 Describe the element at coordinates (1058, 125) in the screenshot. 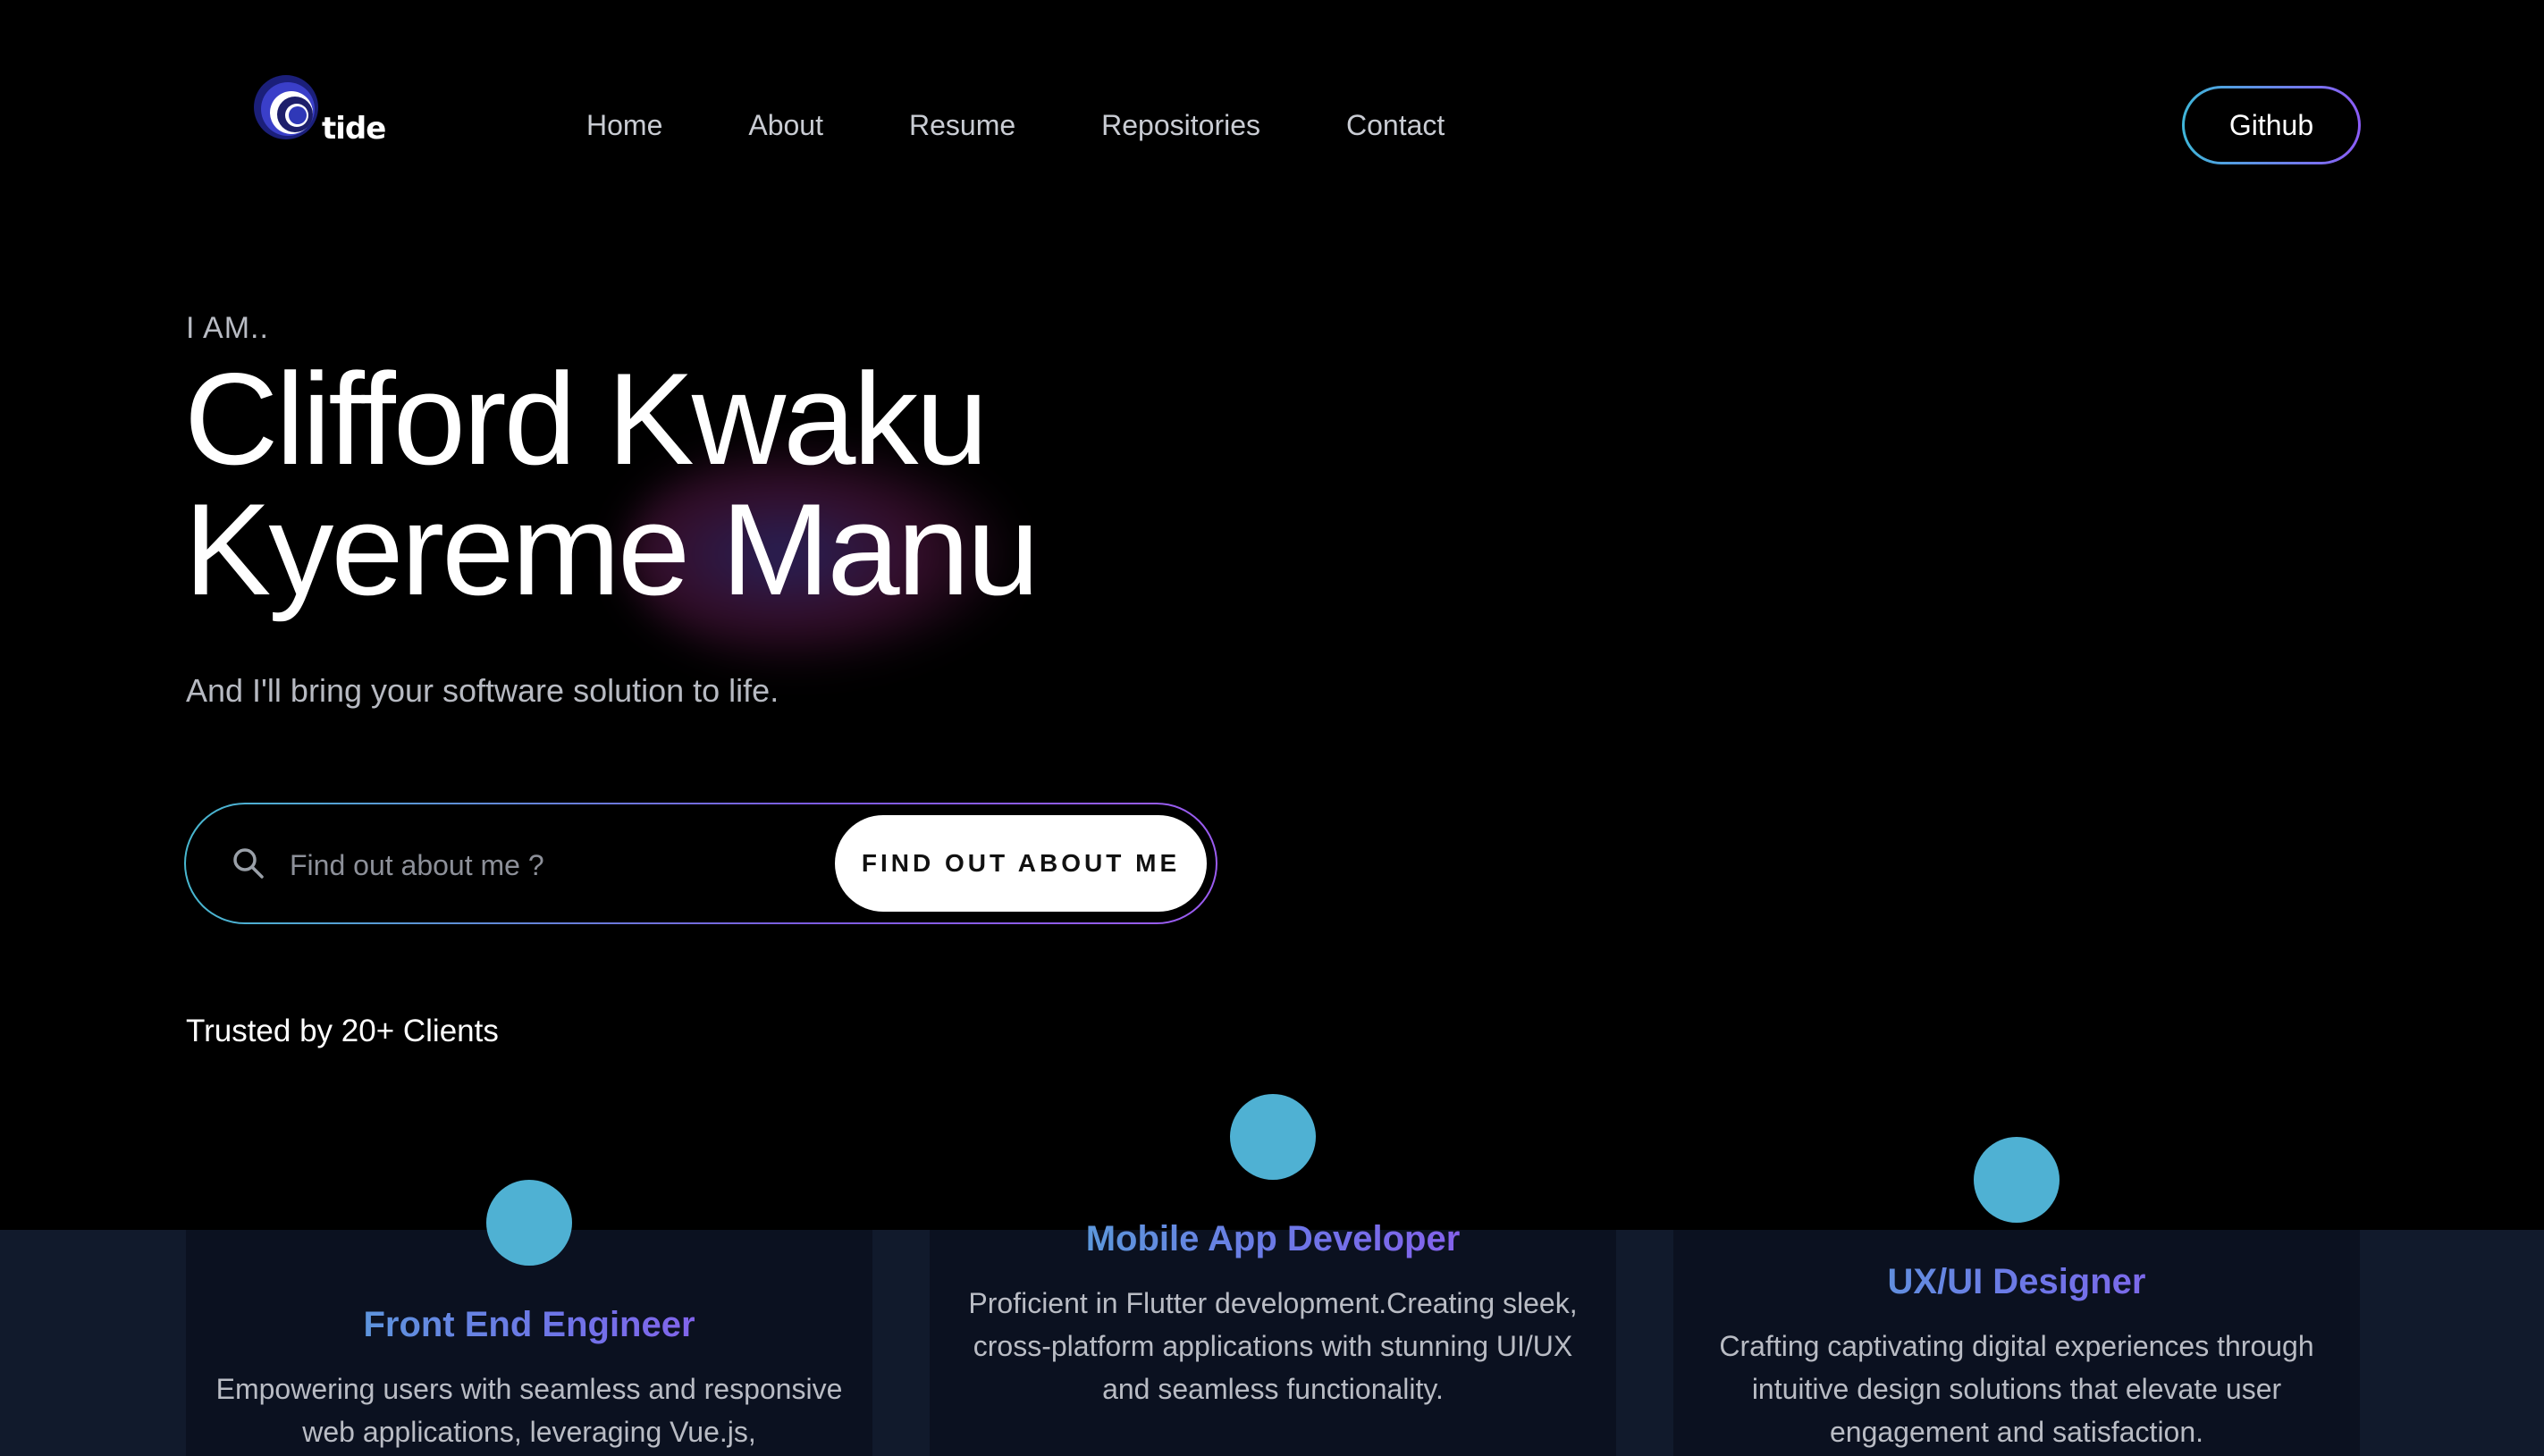

I see `main-menu: Home About Resume Repositories Contact` at that location.